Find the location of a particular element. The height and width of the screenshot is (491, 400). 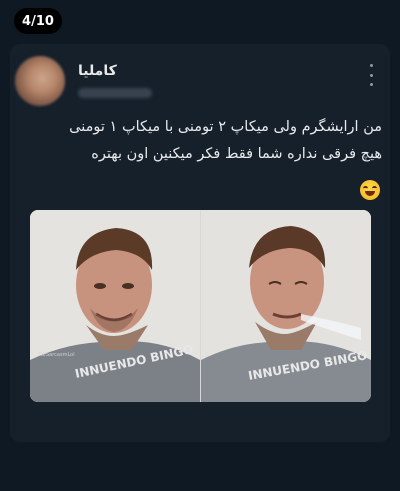

image-counter: 4/10 is located at coordinates (38, 21).